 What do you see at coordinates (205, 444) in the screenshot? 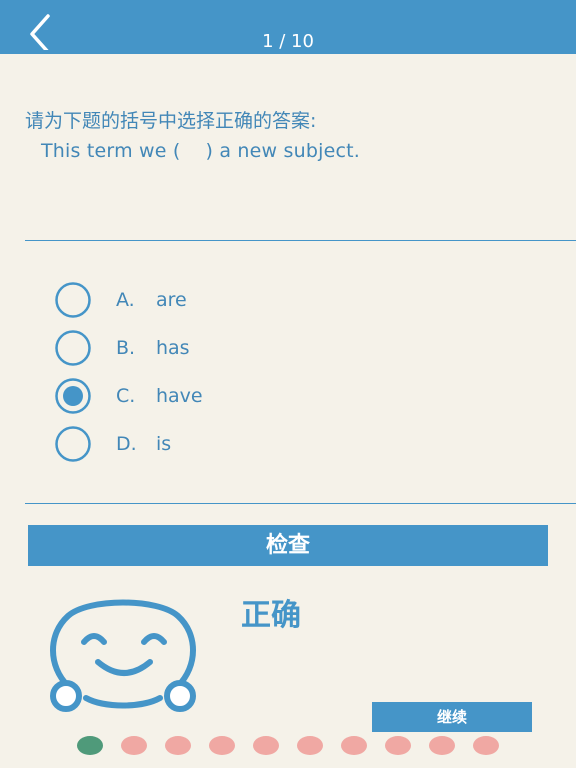
I see `option-d: D. is` at bounding box center [205, 444].